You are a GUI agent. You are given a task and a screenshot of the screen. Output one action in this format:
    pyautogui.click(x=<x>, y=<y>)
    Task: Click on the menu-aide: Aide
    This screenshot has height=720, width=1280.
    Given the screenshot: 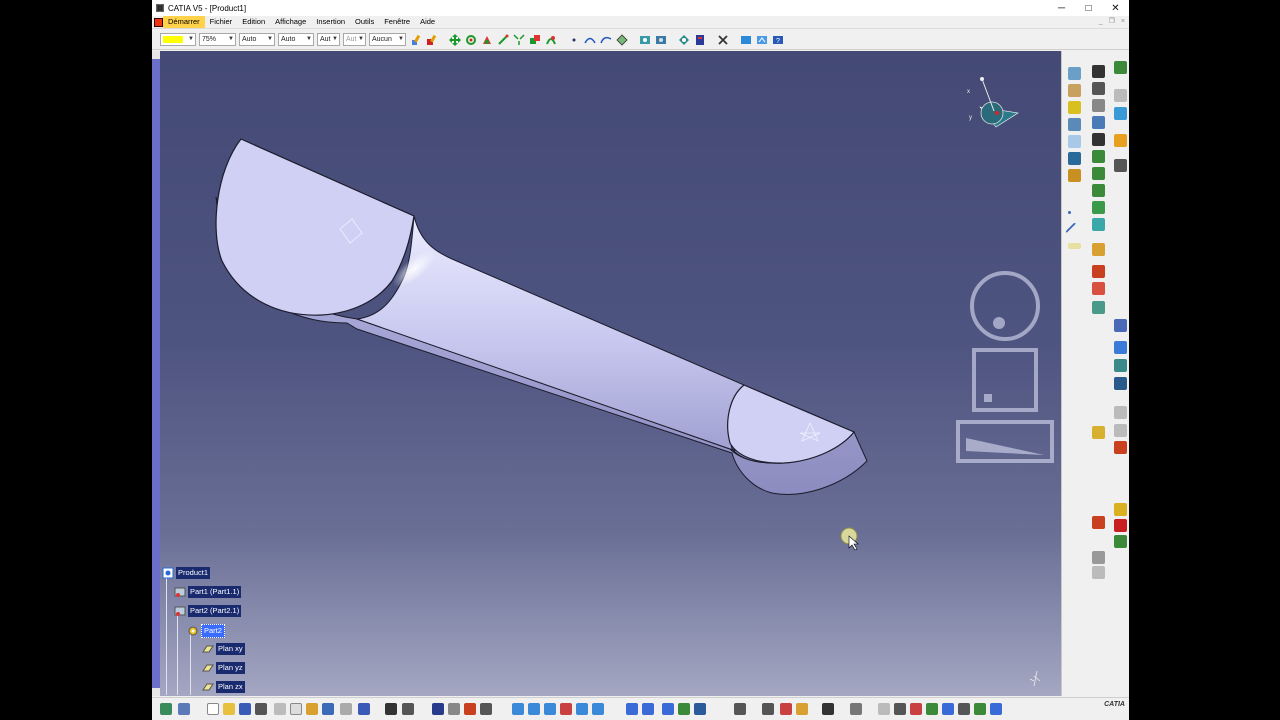 What is the action you would take?
    pyautogui.click(x=427, y=22)
    